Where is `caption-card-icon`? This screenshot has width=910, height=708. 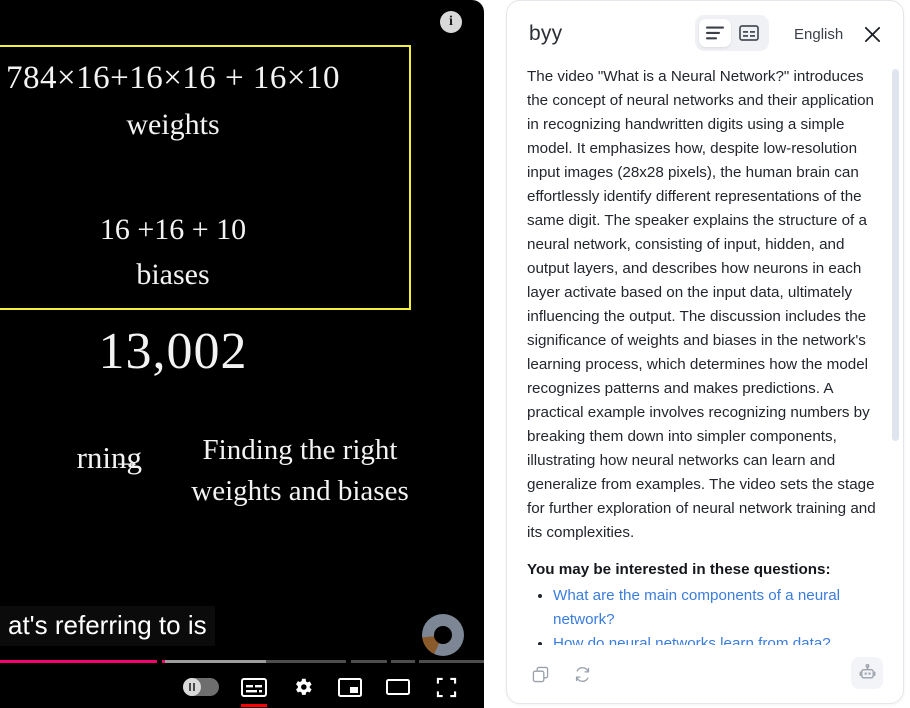 caption-card-icon is located at coordinates (749, 33).